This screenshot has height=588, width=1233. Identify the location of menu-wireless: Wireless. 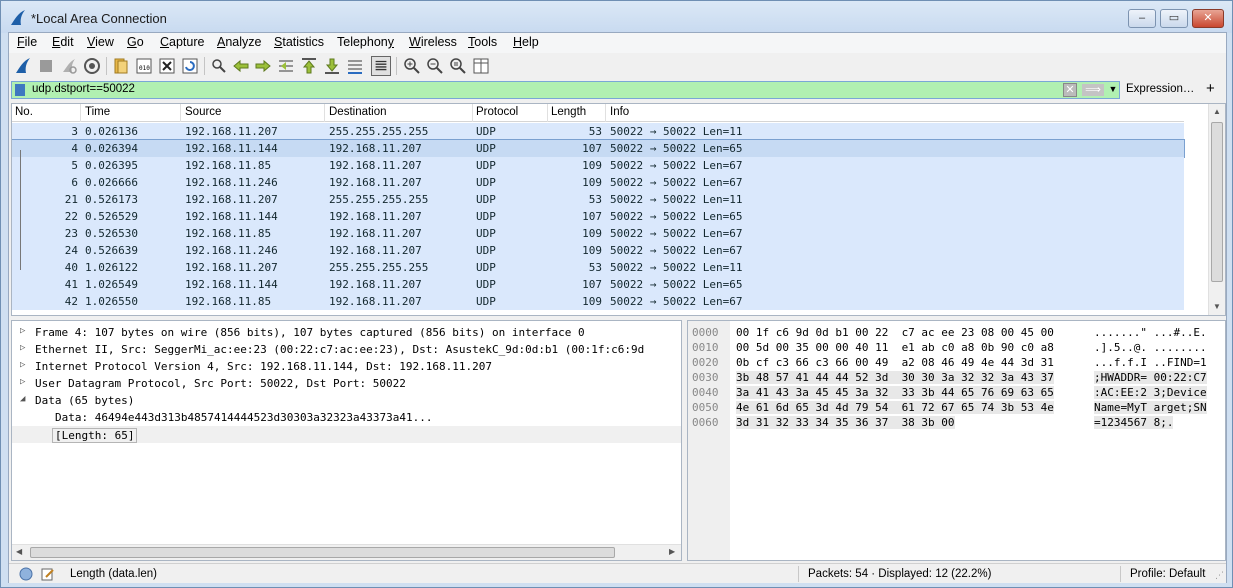
(433, 42).